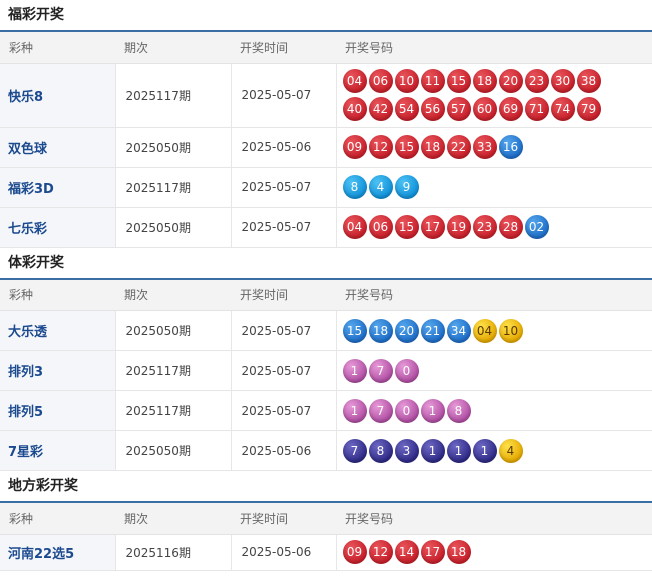 Image resolution: width=652 pixels, height=586 pixels. I want to click on lottery-ball: 79, so click(588, 109).